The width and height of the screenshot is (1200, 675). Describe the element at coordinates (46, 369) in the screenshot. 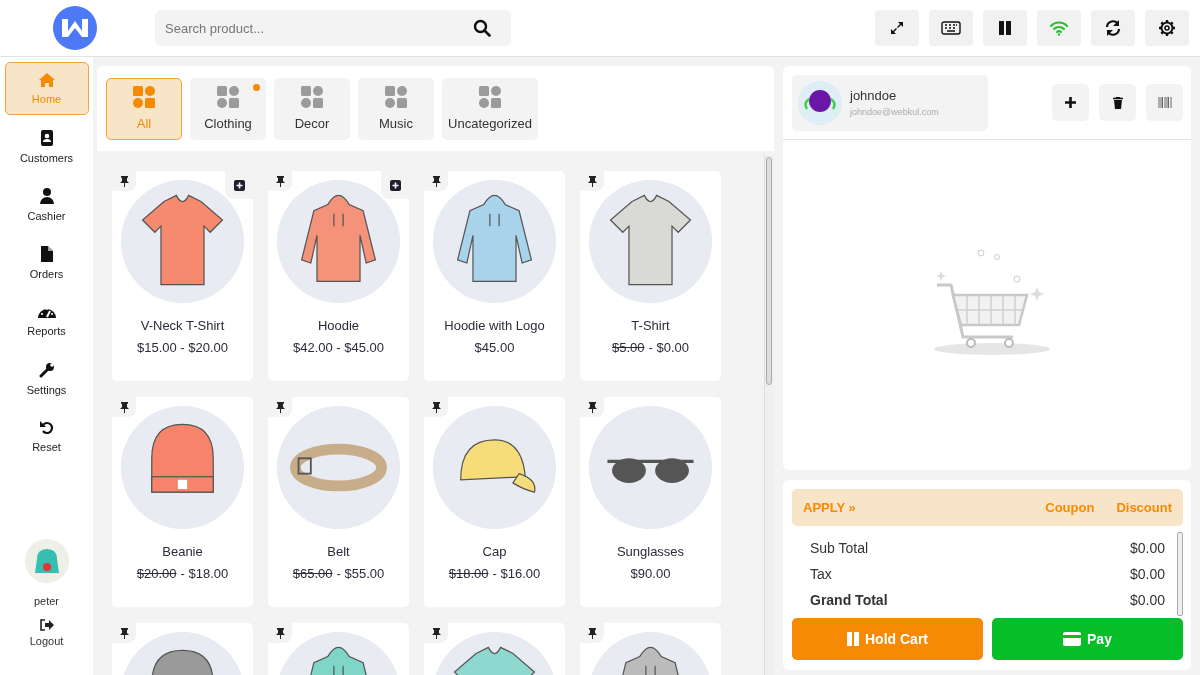

I see `wrench-icon` at that location.